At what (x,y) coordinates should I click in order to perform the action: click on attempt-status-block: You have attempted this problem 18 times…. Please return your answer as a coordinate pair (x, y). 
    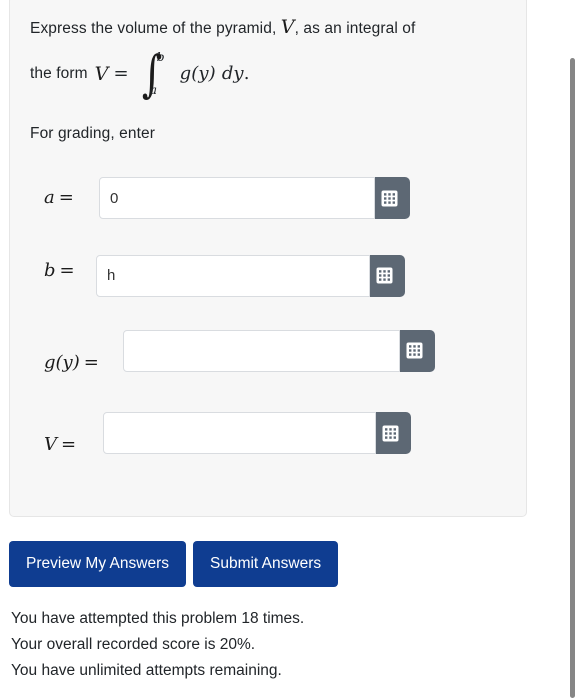
    Looking at the image, I should click on (261, 645).